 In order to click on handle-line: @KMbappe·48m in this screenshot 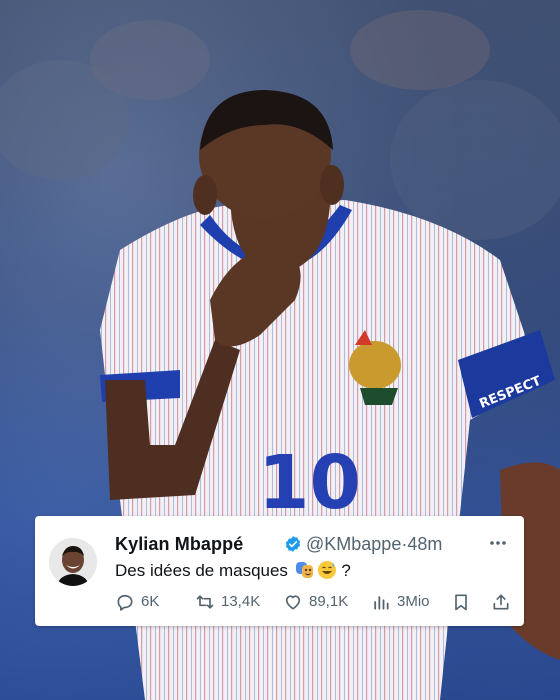, I will do `click(374, 544)`.